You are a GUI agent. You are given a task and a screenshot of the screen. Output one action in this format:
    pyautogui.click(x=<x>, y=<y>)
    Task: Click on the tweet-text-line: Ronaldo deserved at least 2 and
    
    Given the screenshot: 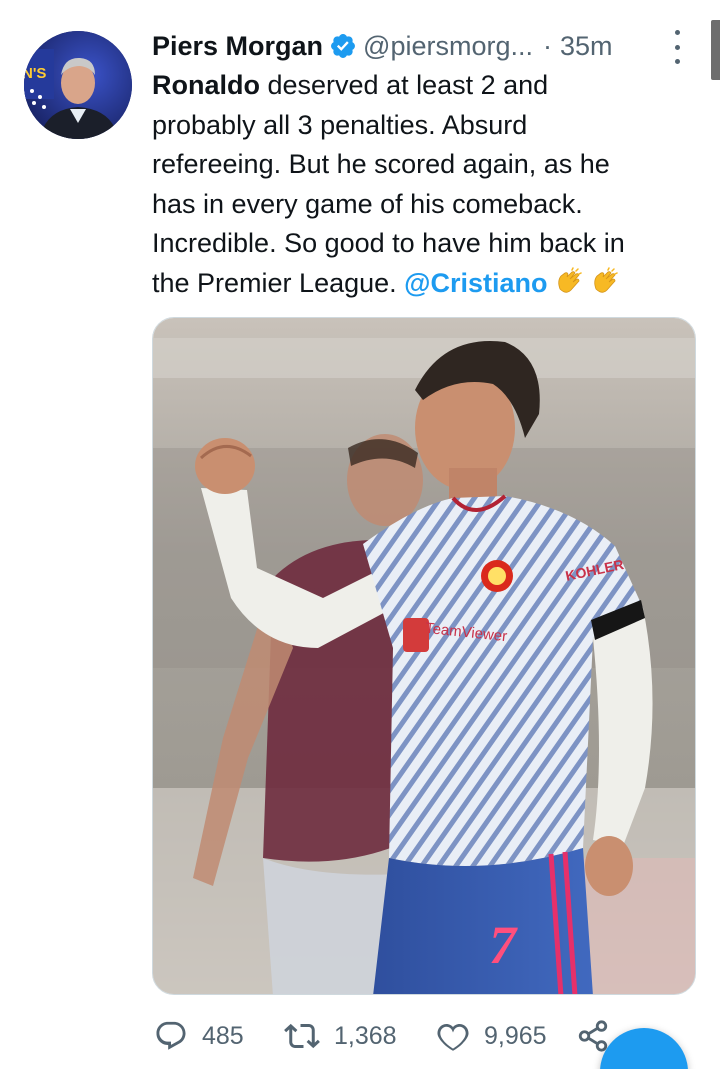 What is the action you would take?
    pyautogui.click(x=427, y=86)
    